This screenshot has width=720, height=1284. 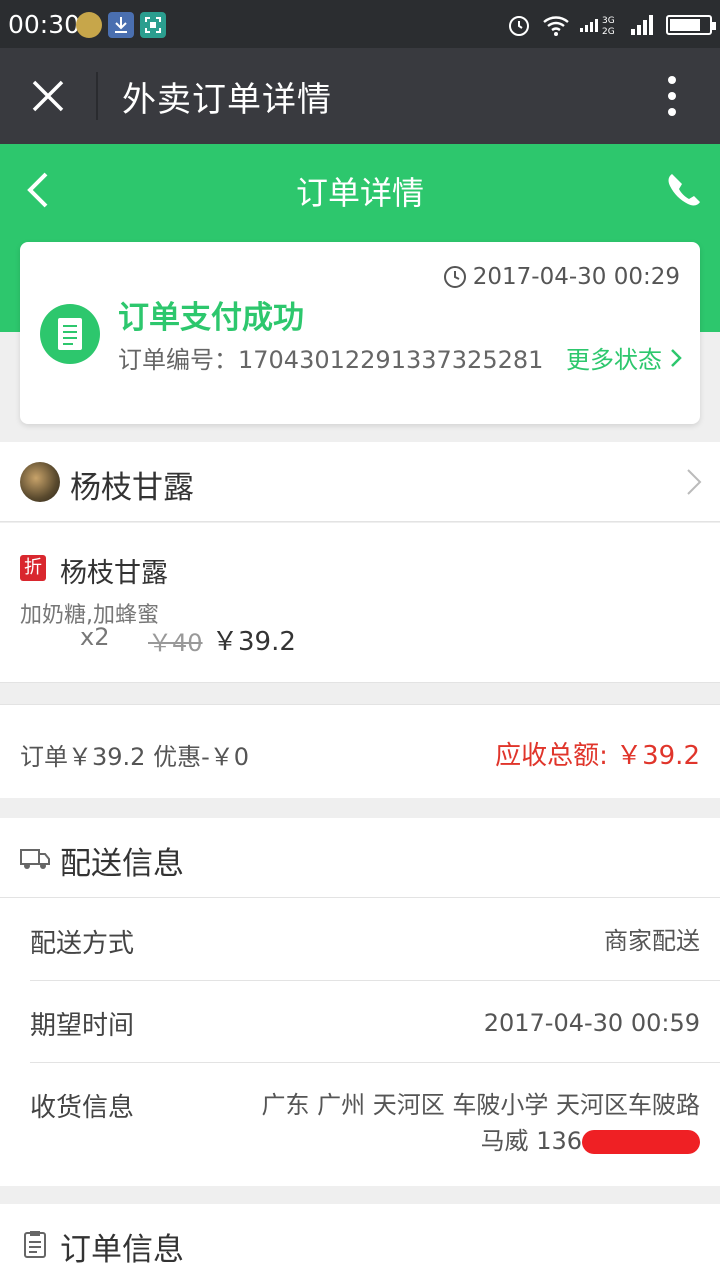 I want to click on item-price: ￥39.2, so click(x=254, y=642).